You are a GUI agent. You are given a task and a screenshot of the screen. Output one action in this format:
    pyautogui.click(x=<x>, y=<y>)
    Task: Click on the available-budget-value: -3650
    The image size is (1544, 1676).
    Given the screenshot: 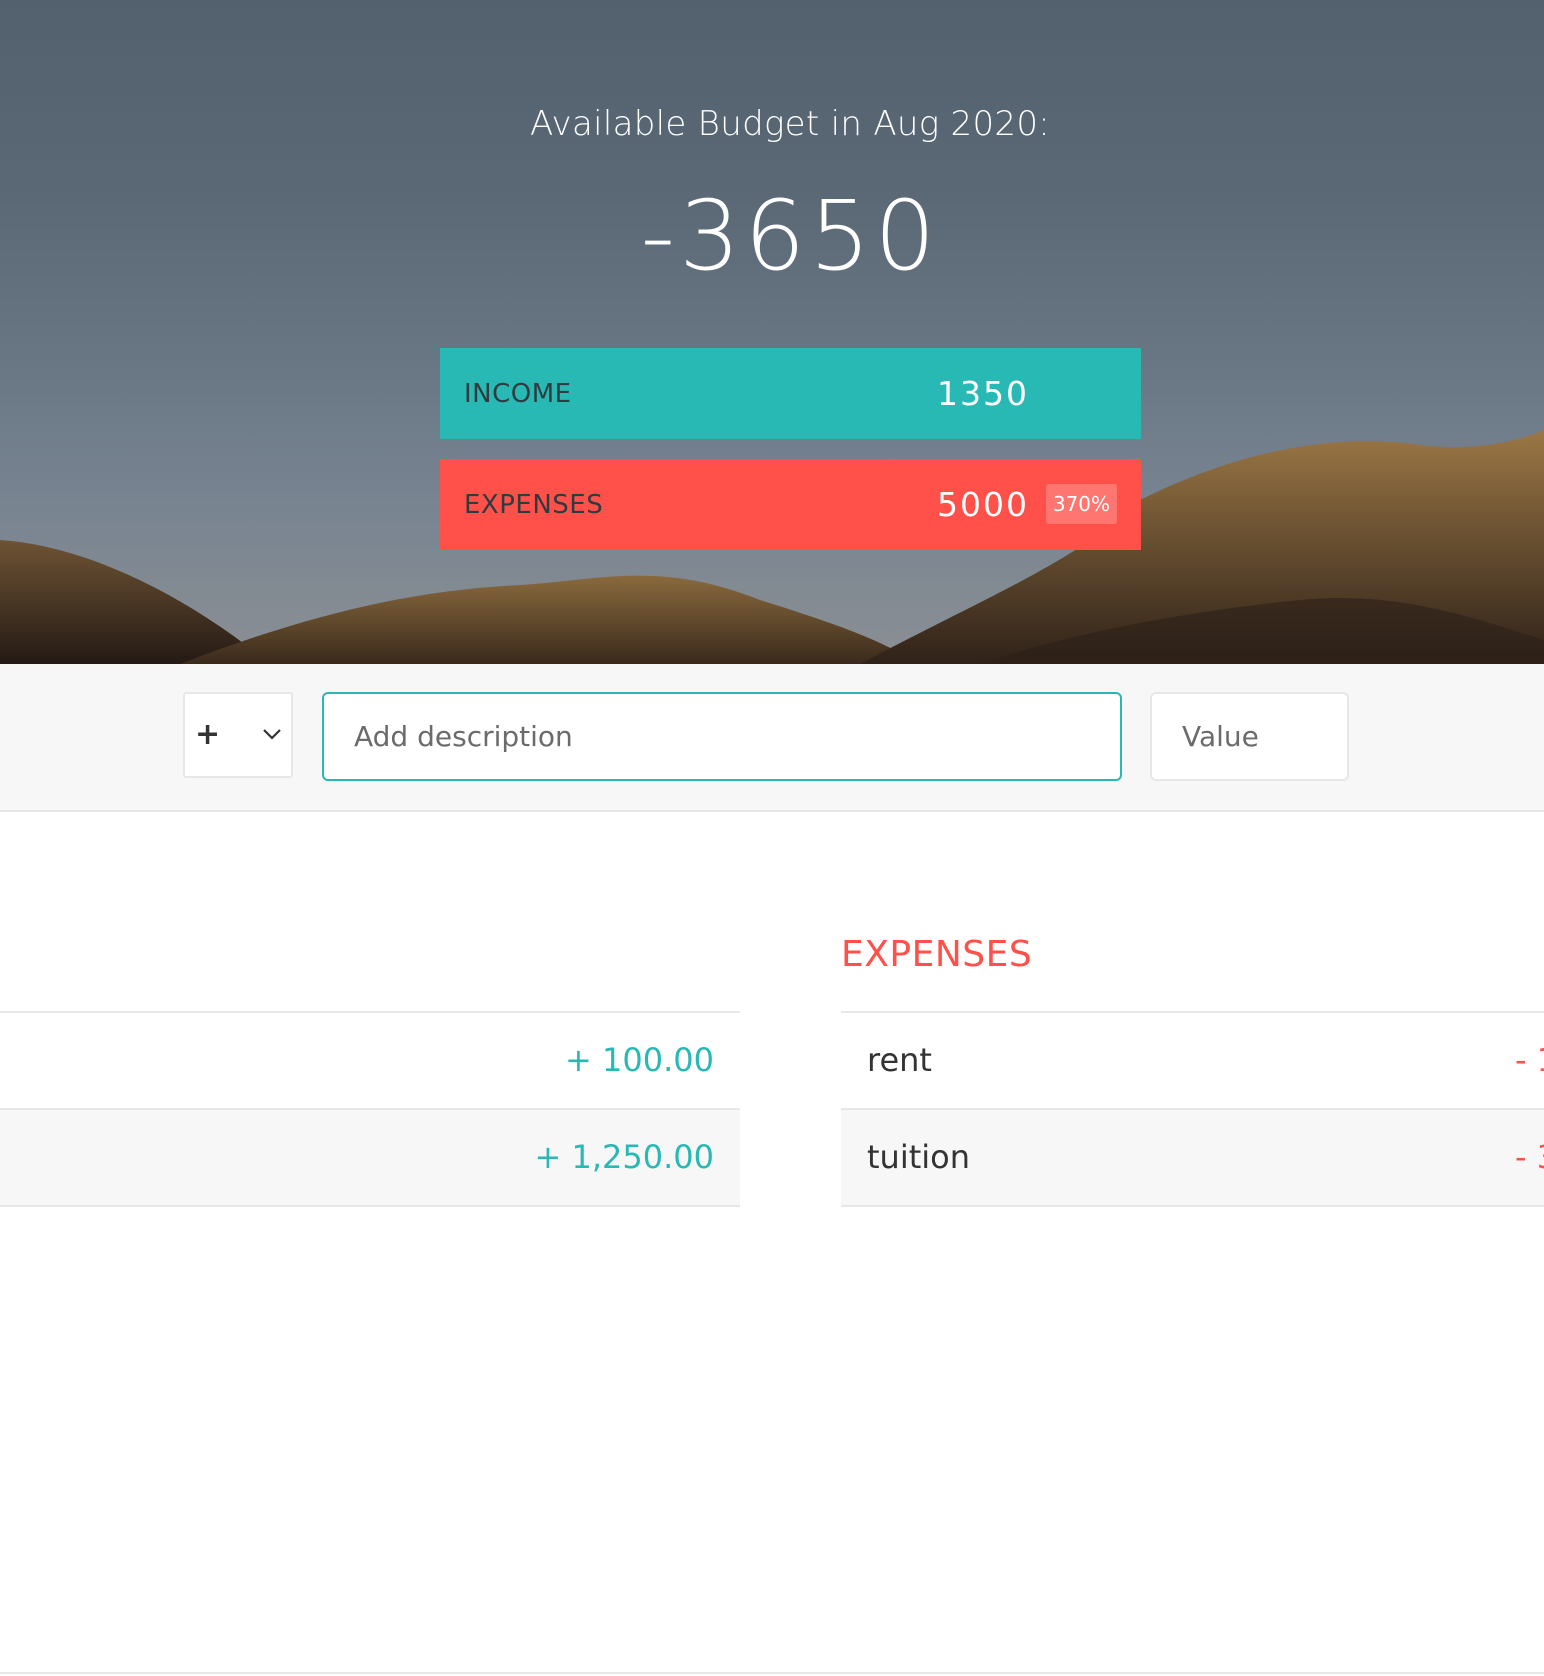 What is the action you would take?
    pyautogui.click(x=790, y=236)
    